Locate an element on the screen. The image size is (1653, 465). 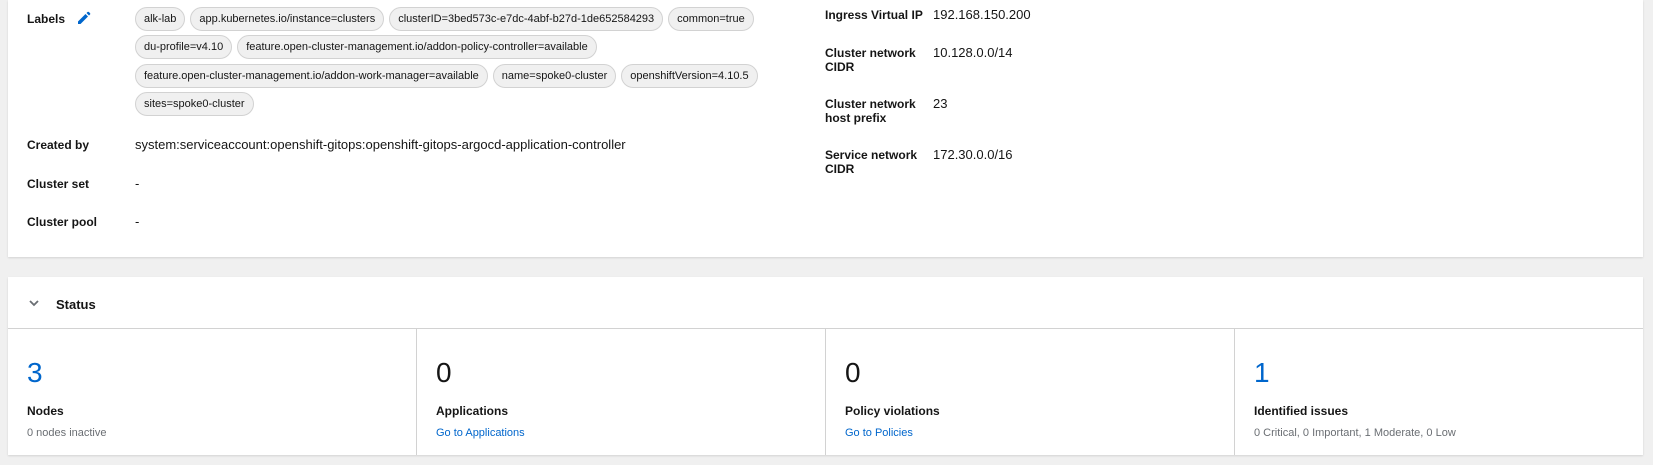
label-chip: app.kubernetes.io/instance=clusters is located at coordinates (287, 19).